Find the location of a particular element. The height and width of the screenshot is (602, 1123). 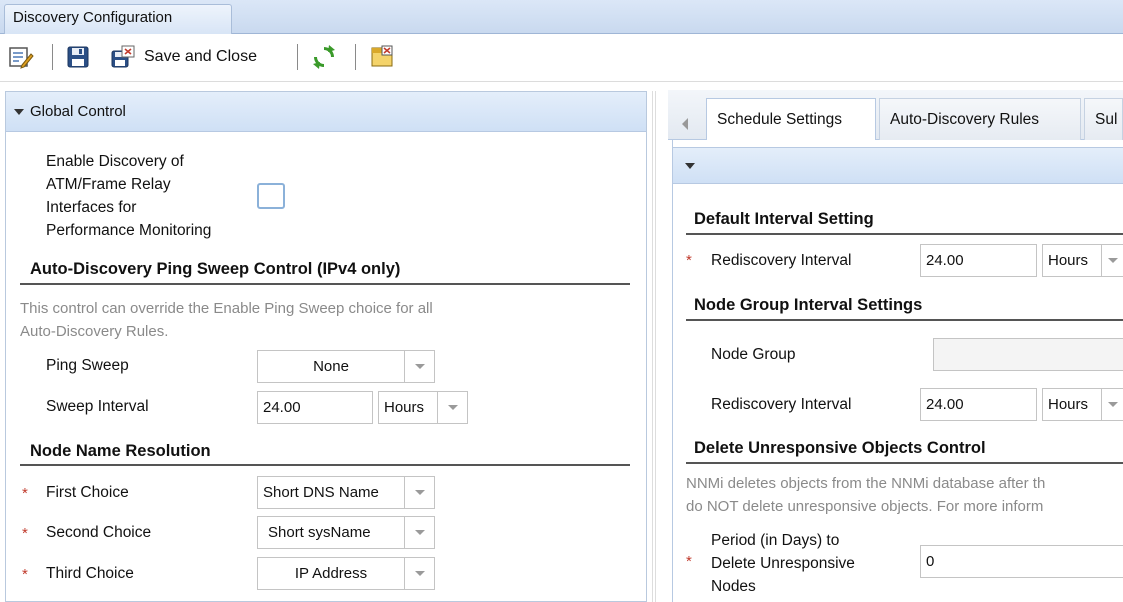

close-form-icon is located at coordinates (382, 56).